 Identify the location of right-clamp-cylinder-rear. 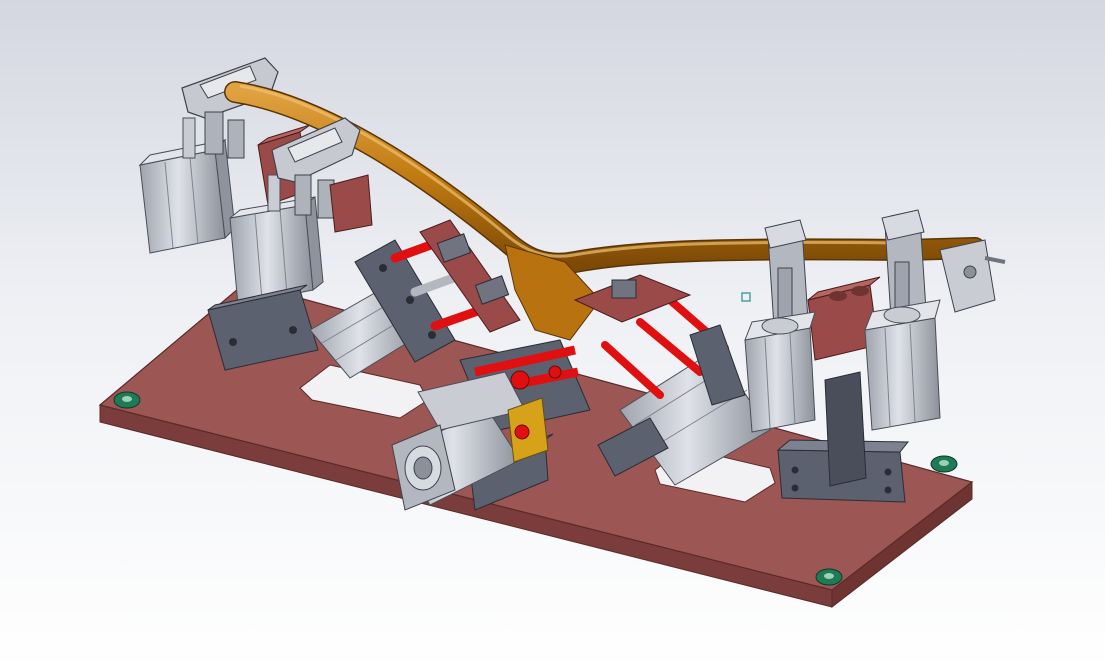
(786, 273).